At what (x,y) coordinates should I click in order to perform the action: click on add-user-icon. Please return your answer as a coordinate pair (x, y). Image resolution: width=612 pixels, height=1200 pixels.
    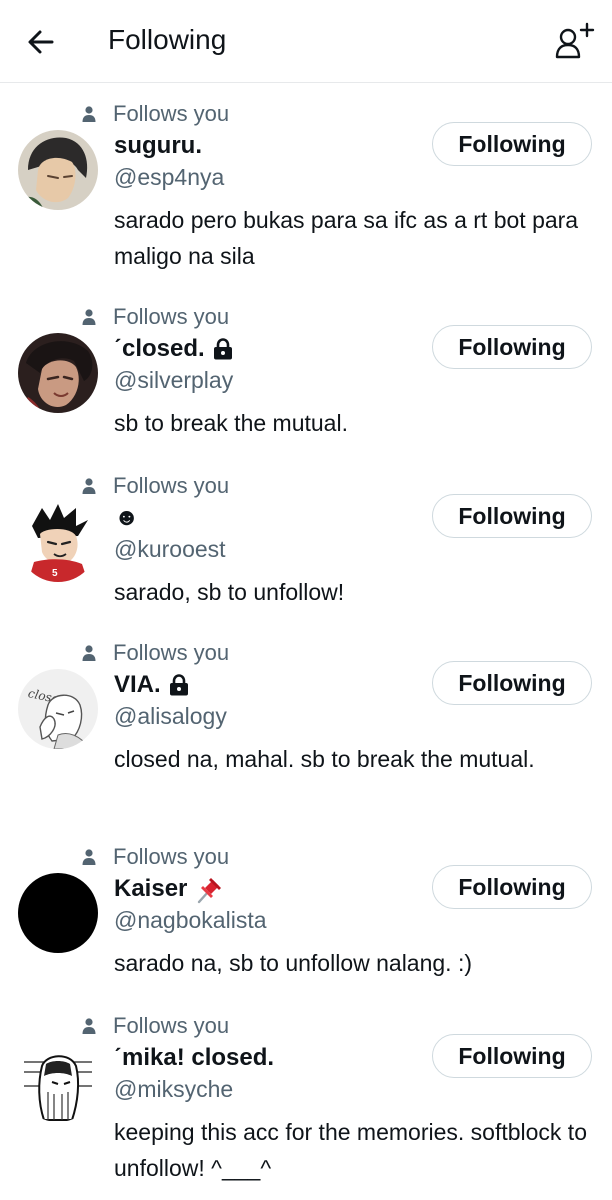
    Looking at the image, I should click on (575, 40).